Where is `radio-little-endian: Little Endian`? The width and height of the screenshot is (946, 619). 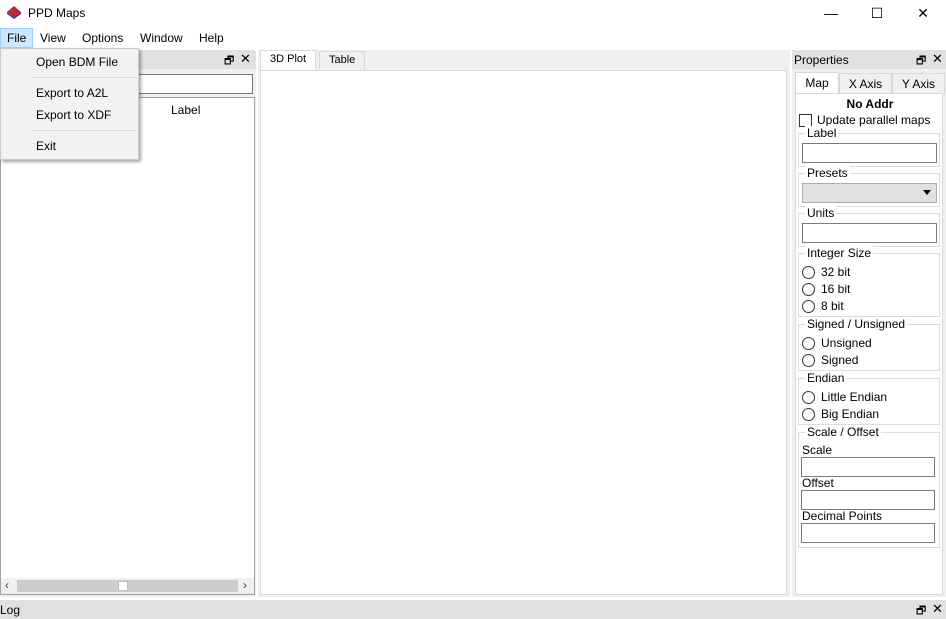
radio-little-endian: Little Endian is located at coordinates (844, 397).